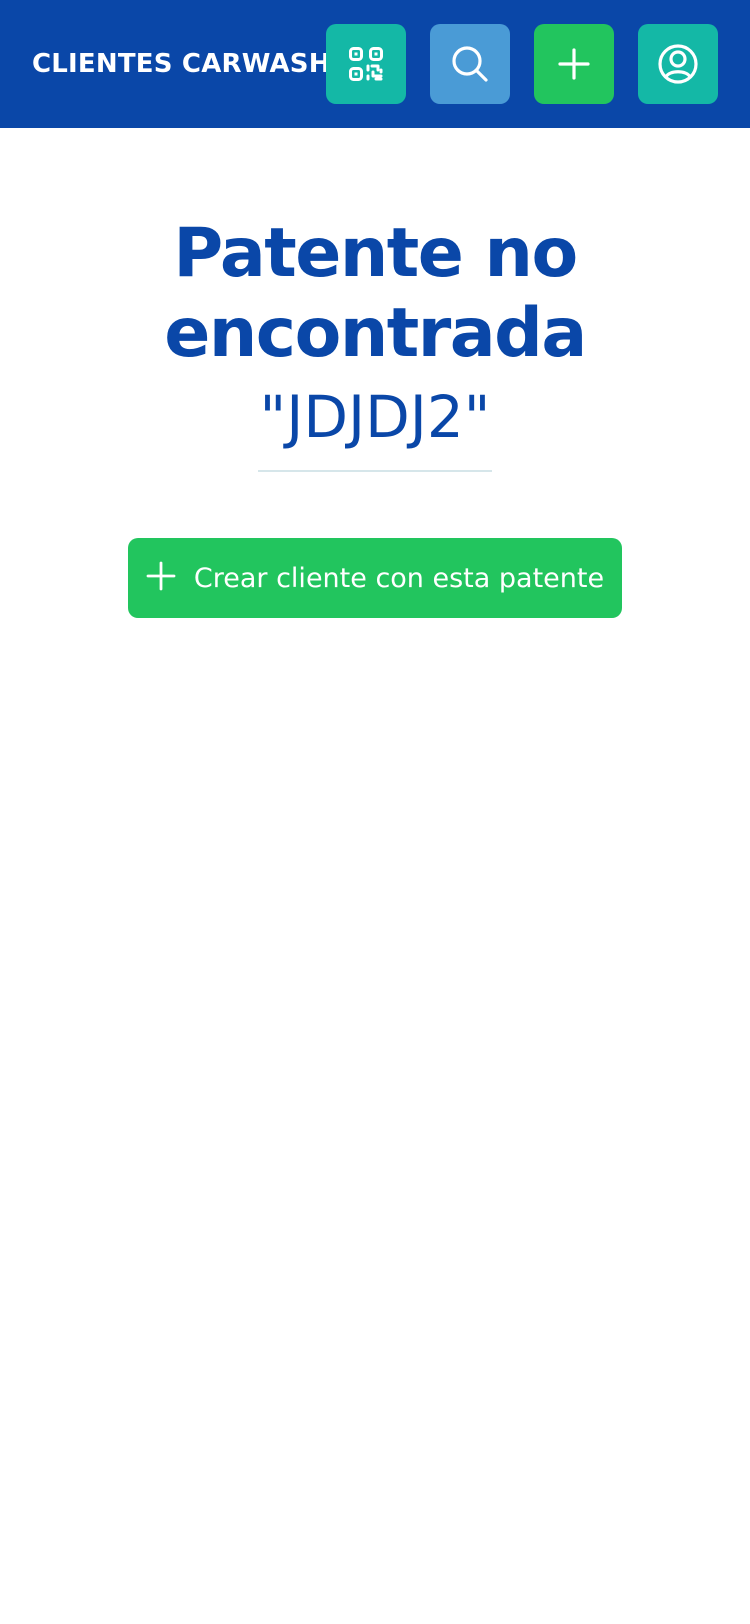  I want to click on qr-scan-button, so click(366, 64).